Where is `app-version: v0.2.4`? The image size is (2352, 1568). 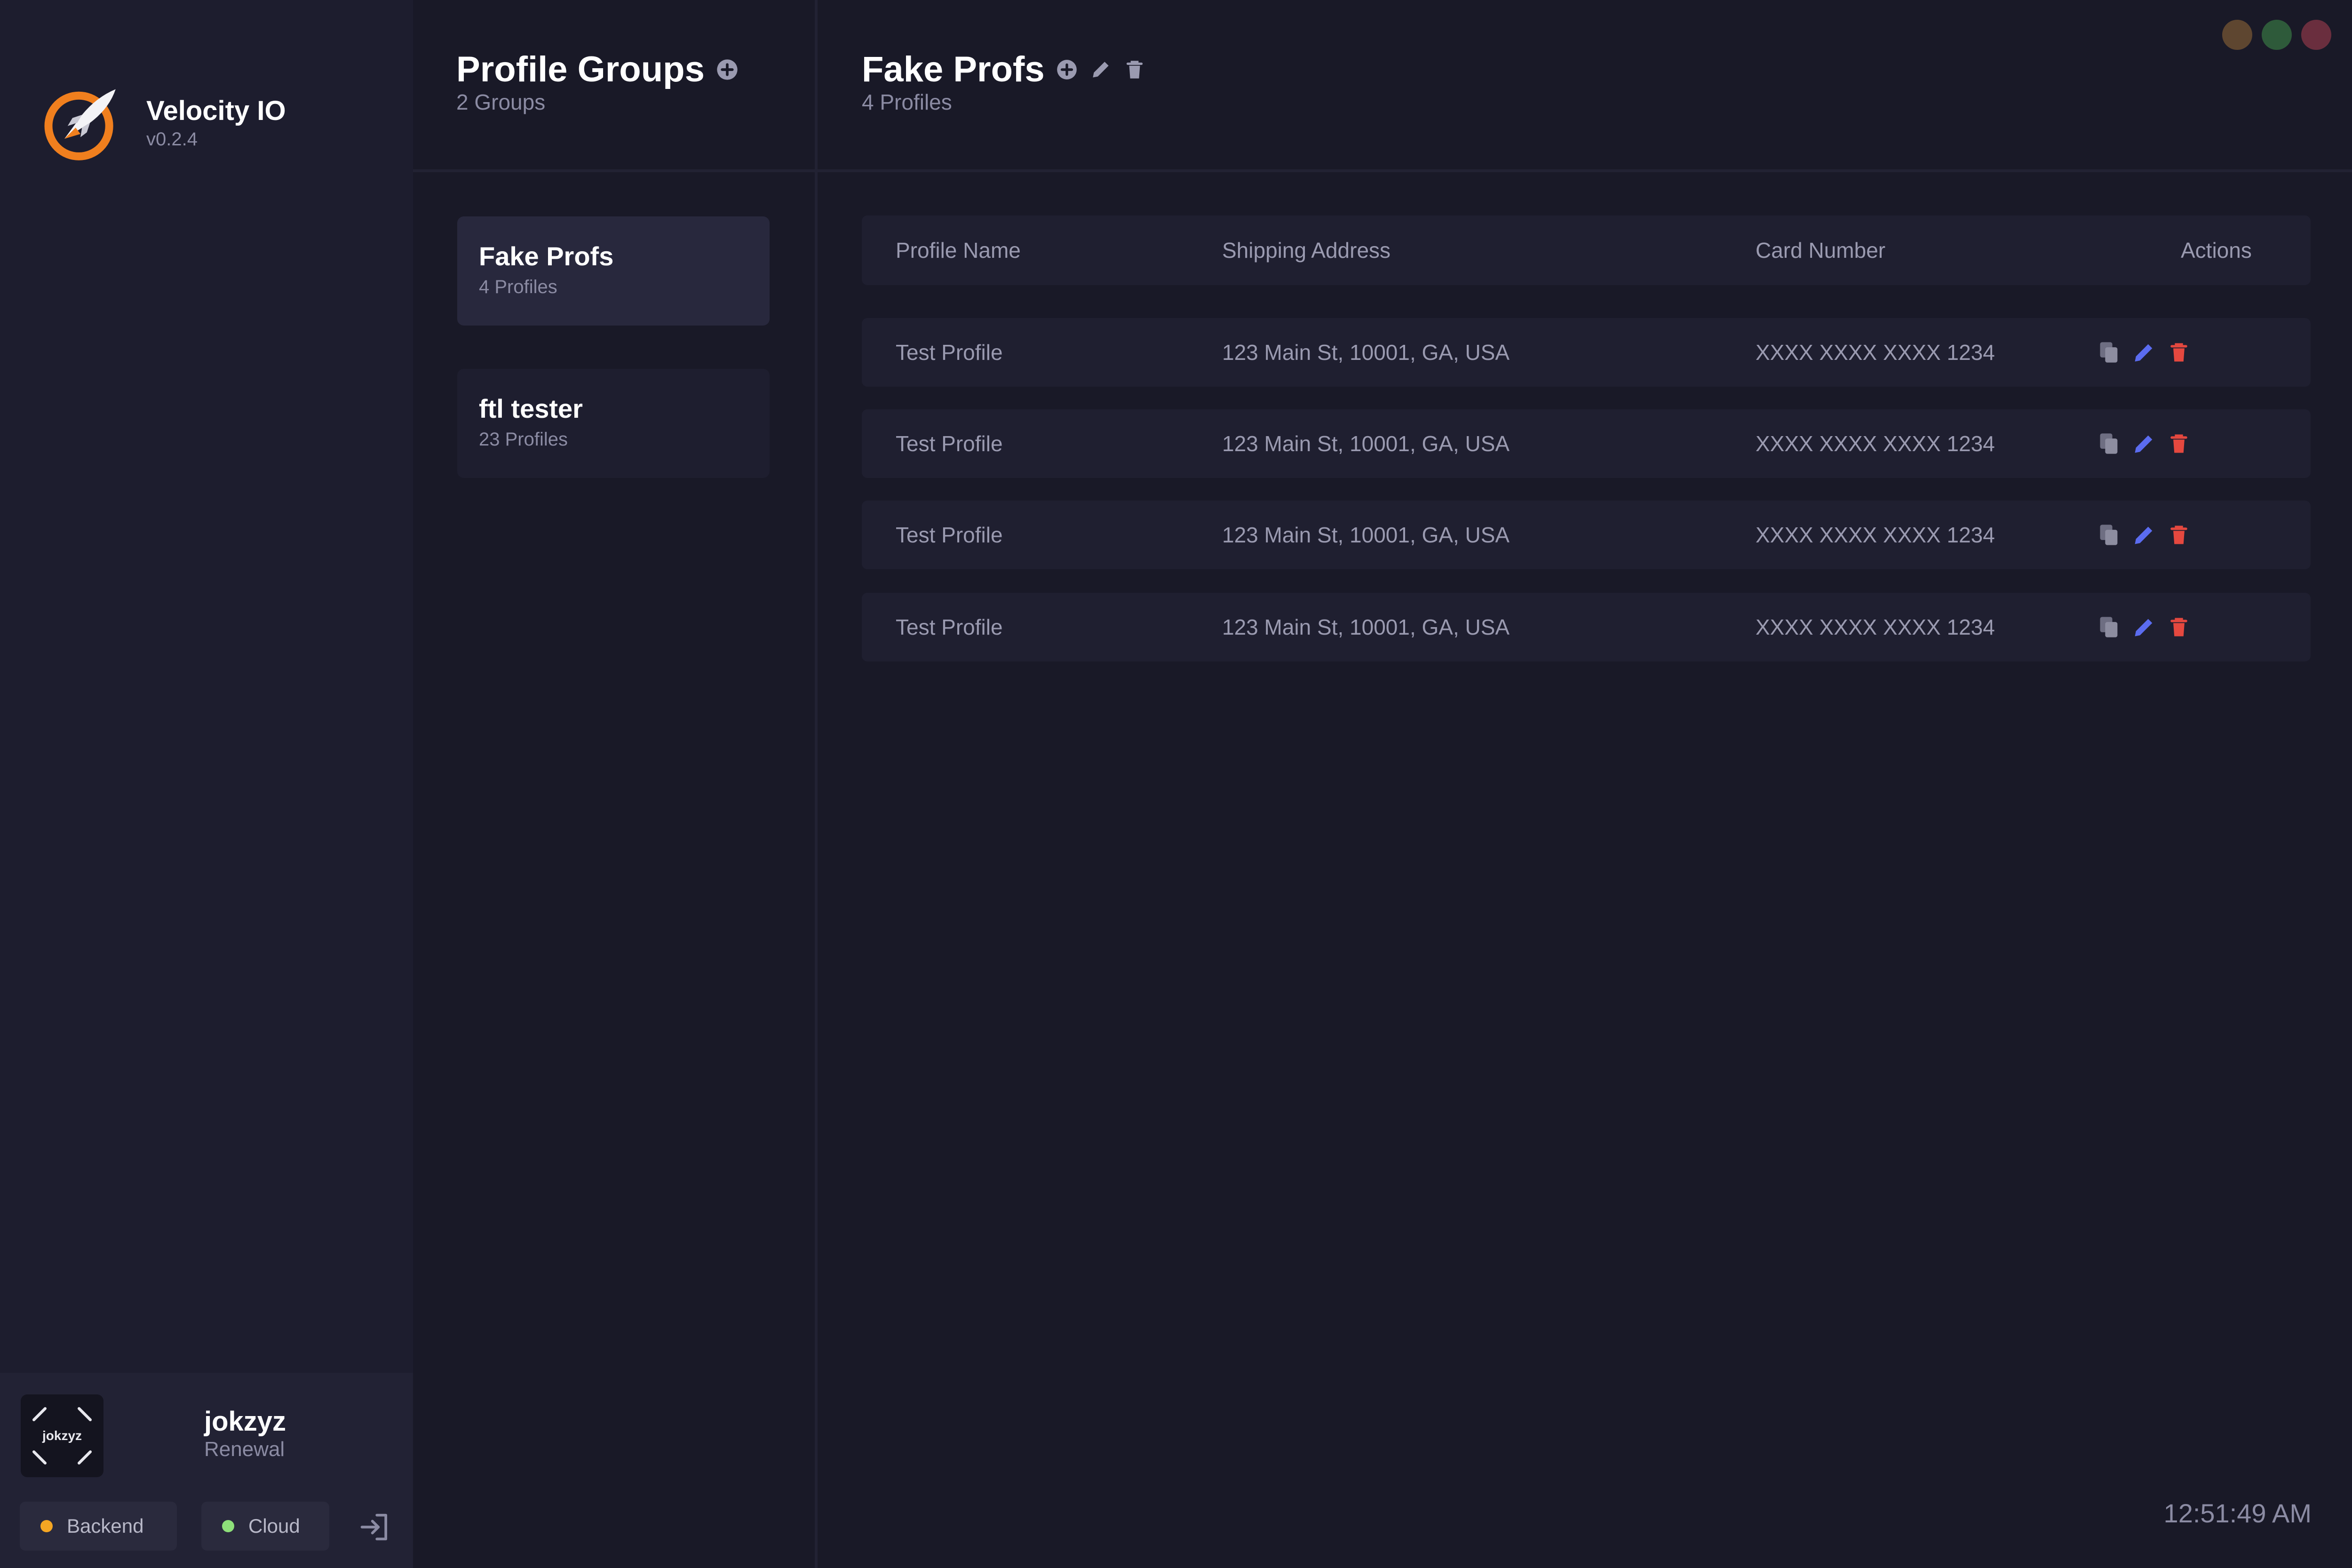 app-version: v0.2.4 is located at coordinates (172, 139).